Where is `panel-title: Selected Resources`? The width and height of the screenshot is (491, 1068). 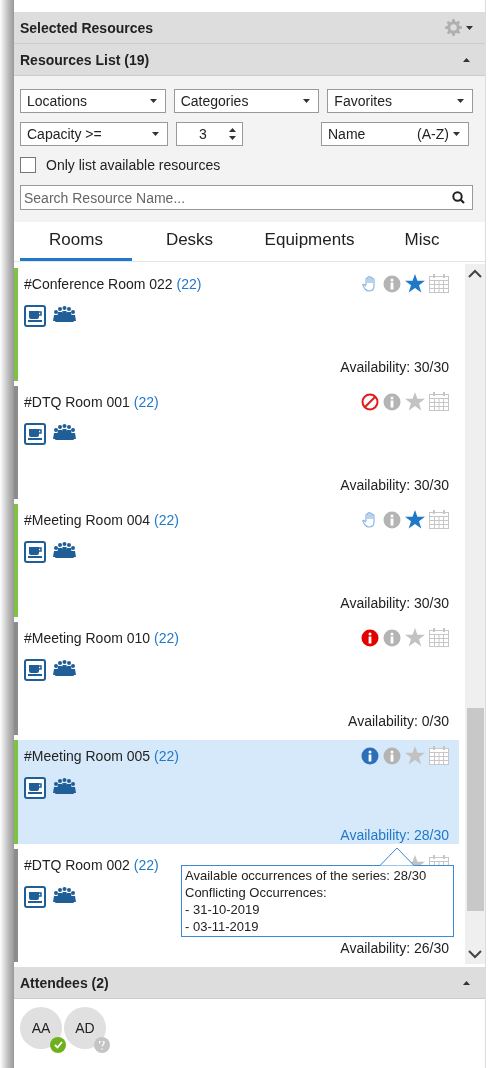 panel-title: Selected Resources is located at coordinates (87, 27).